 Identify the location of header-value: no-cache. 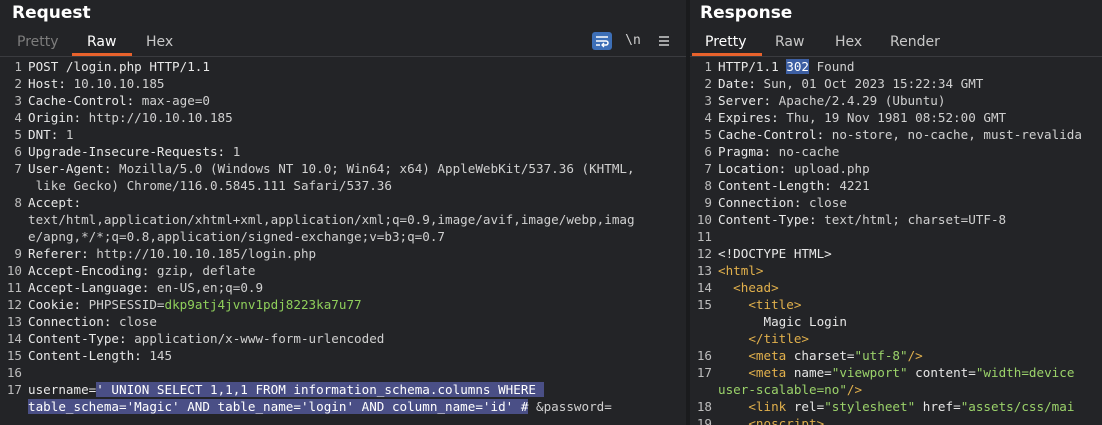
(805, 151).